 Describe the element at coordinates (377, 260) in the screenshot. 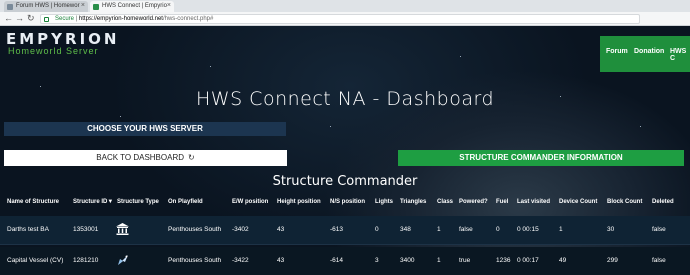

I see `cell-lights: 3` at that location.